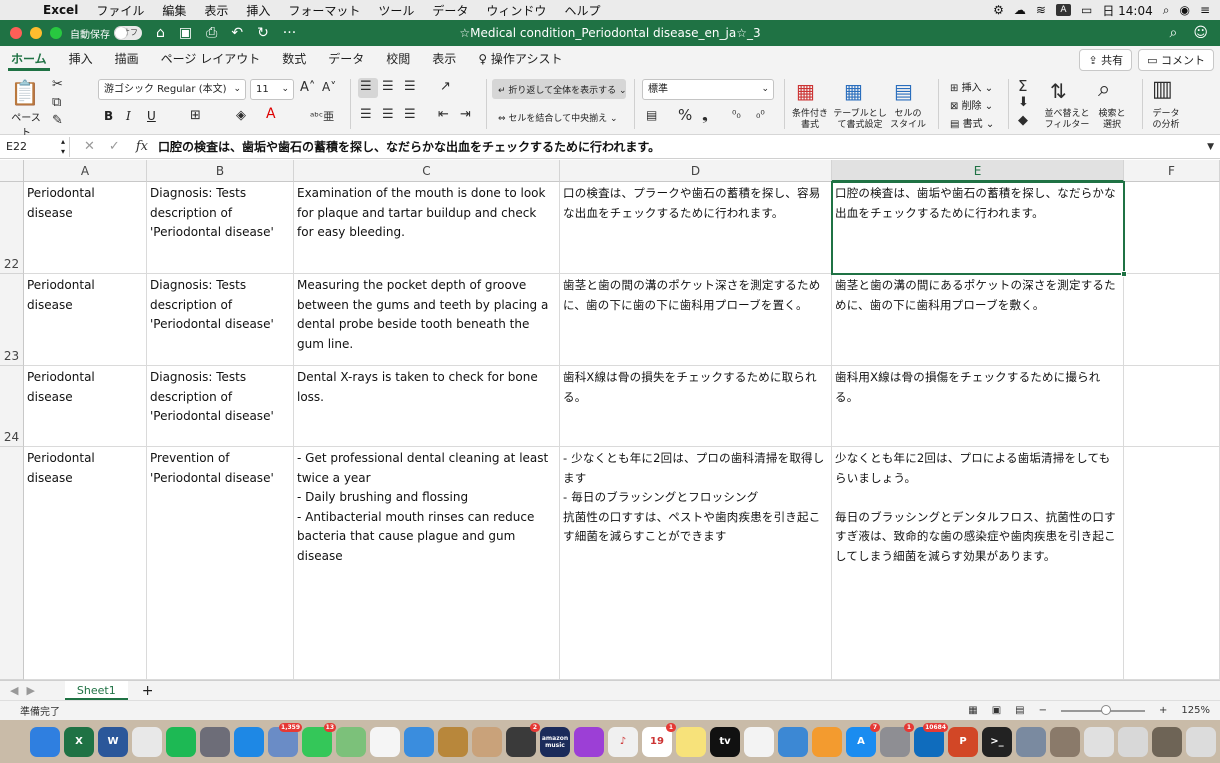  I want to click on undo-icon: ↶, so click(237, 33).